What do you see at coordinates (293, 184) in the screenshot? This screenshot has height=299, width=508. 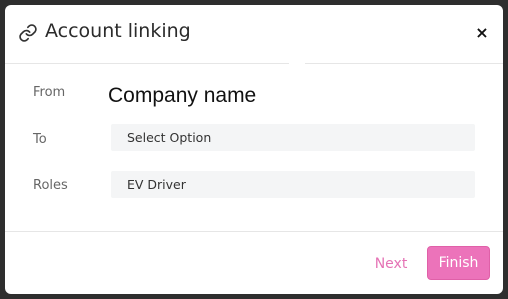 I see `roles-field: EV Driver` at bounding box center [293, 184].